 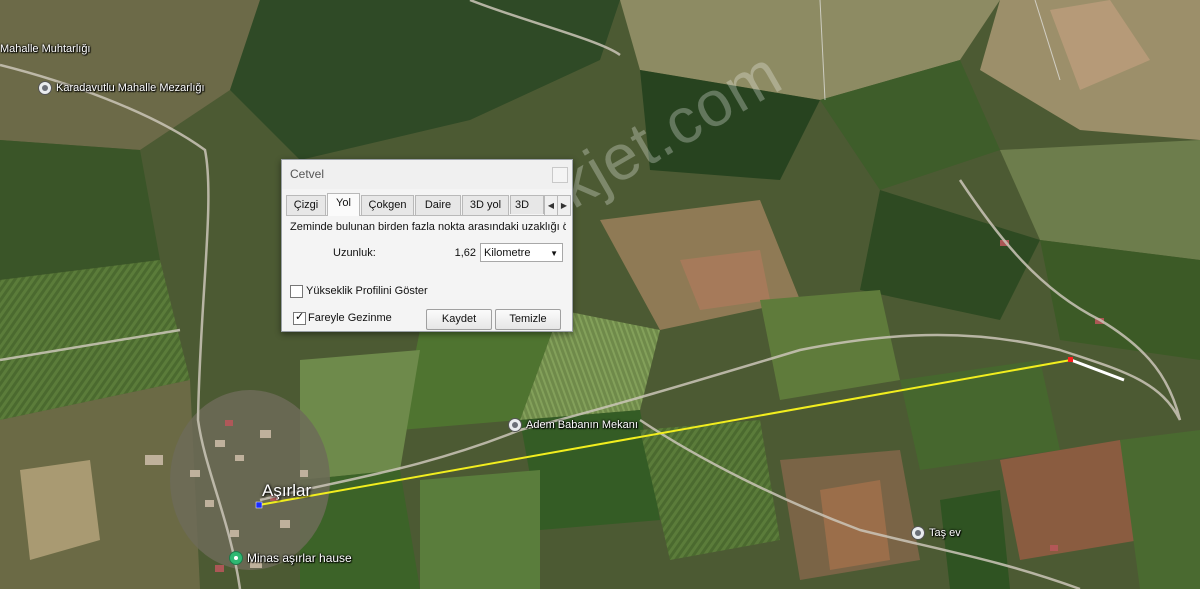 What do you see at coordinates (554, 253) in the screenshot?
I see `chevron-down-icon: ▼` at bounding box center [554, 253].